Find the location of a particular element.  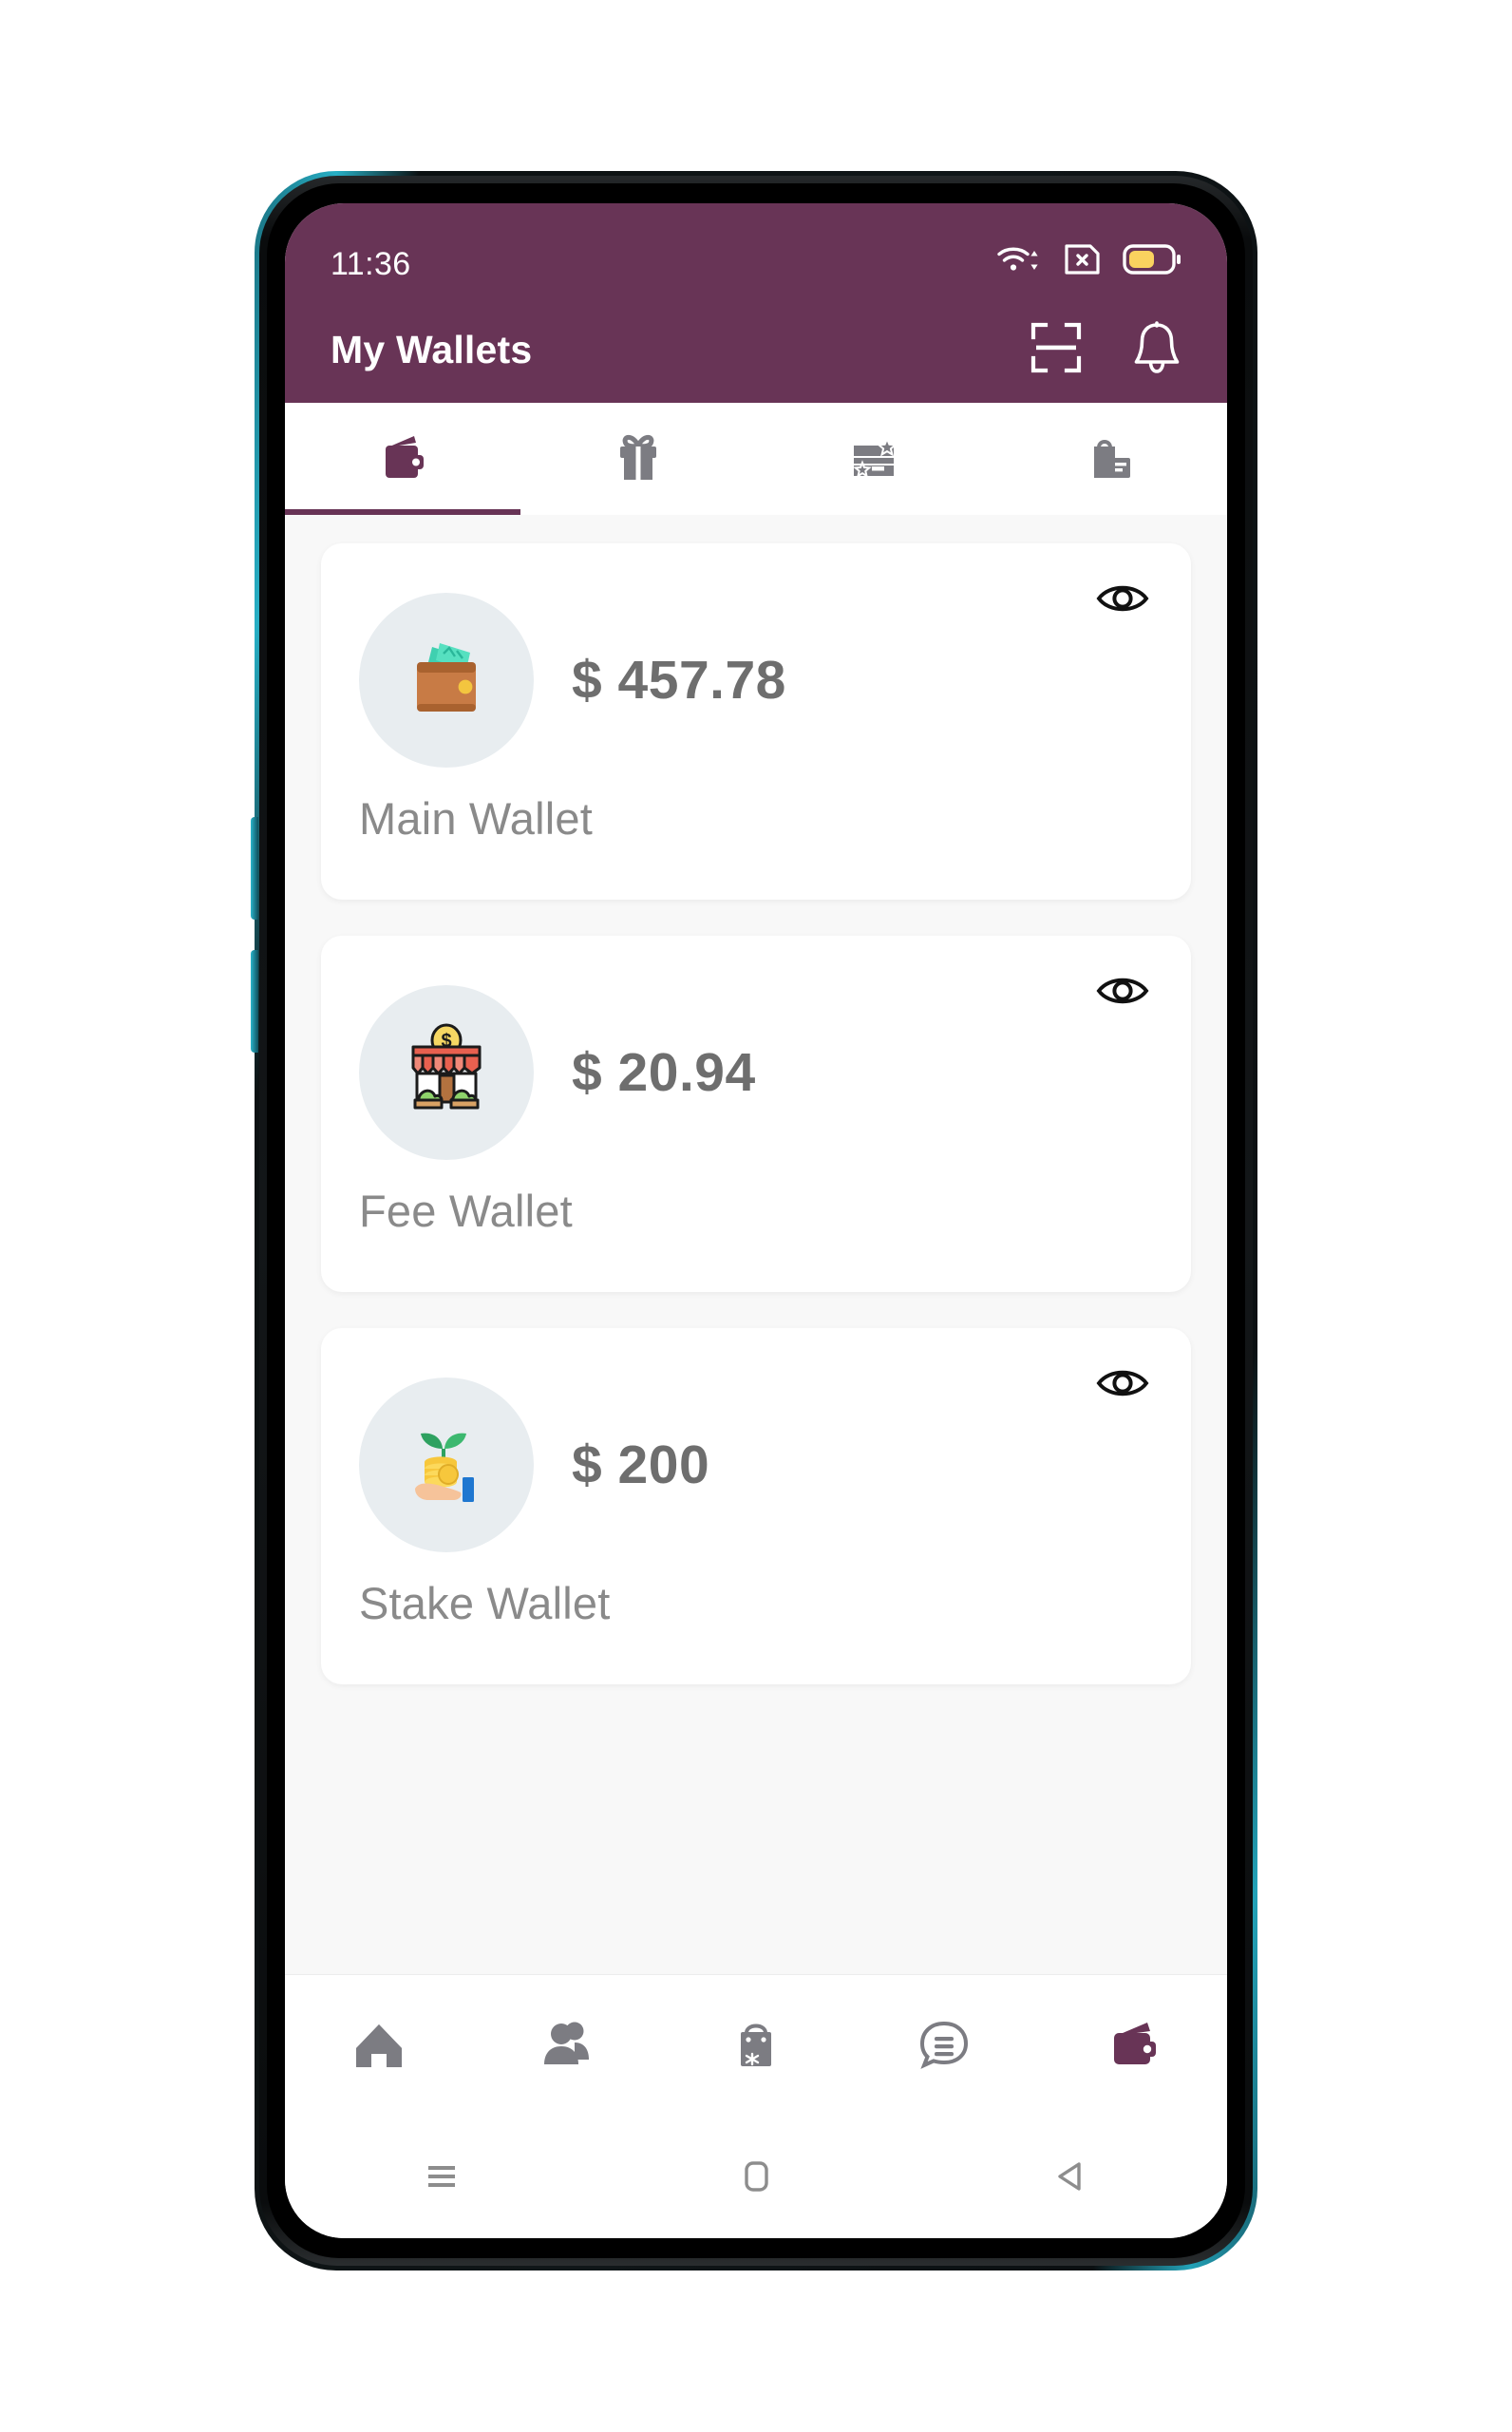

nav-item-contacts is located at coordinates (567, 2046).